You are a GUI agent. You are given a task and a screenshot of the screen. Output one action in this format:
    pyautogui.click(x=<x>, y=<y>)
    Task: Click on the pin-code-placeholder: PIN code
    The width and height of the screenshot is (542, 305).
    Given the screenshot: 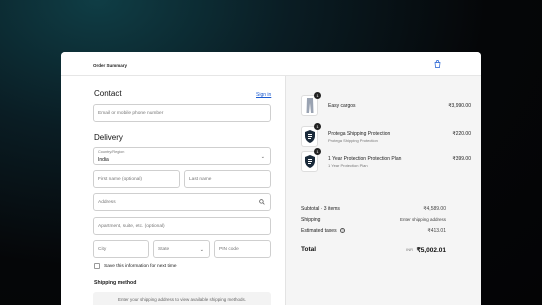 What is the action you would take?
    pyautogui.click(x=229, y=249)
    